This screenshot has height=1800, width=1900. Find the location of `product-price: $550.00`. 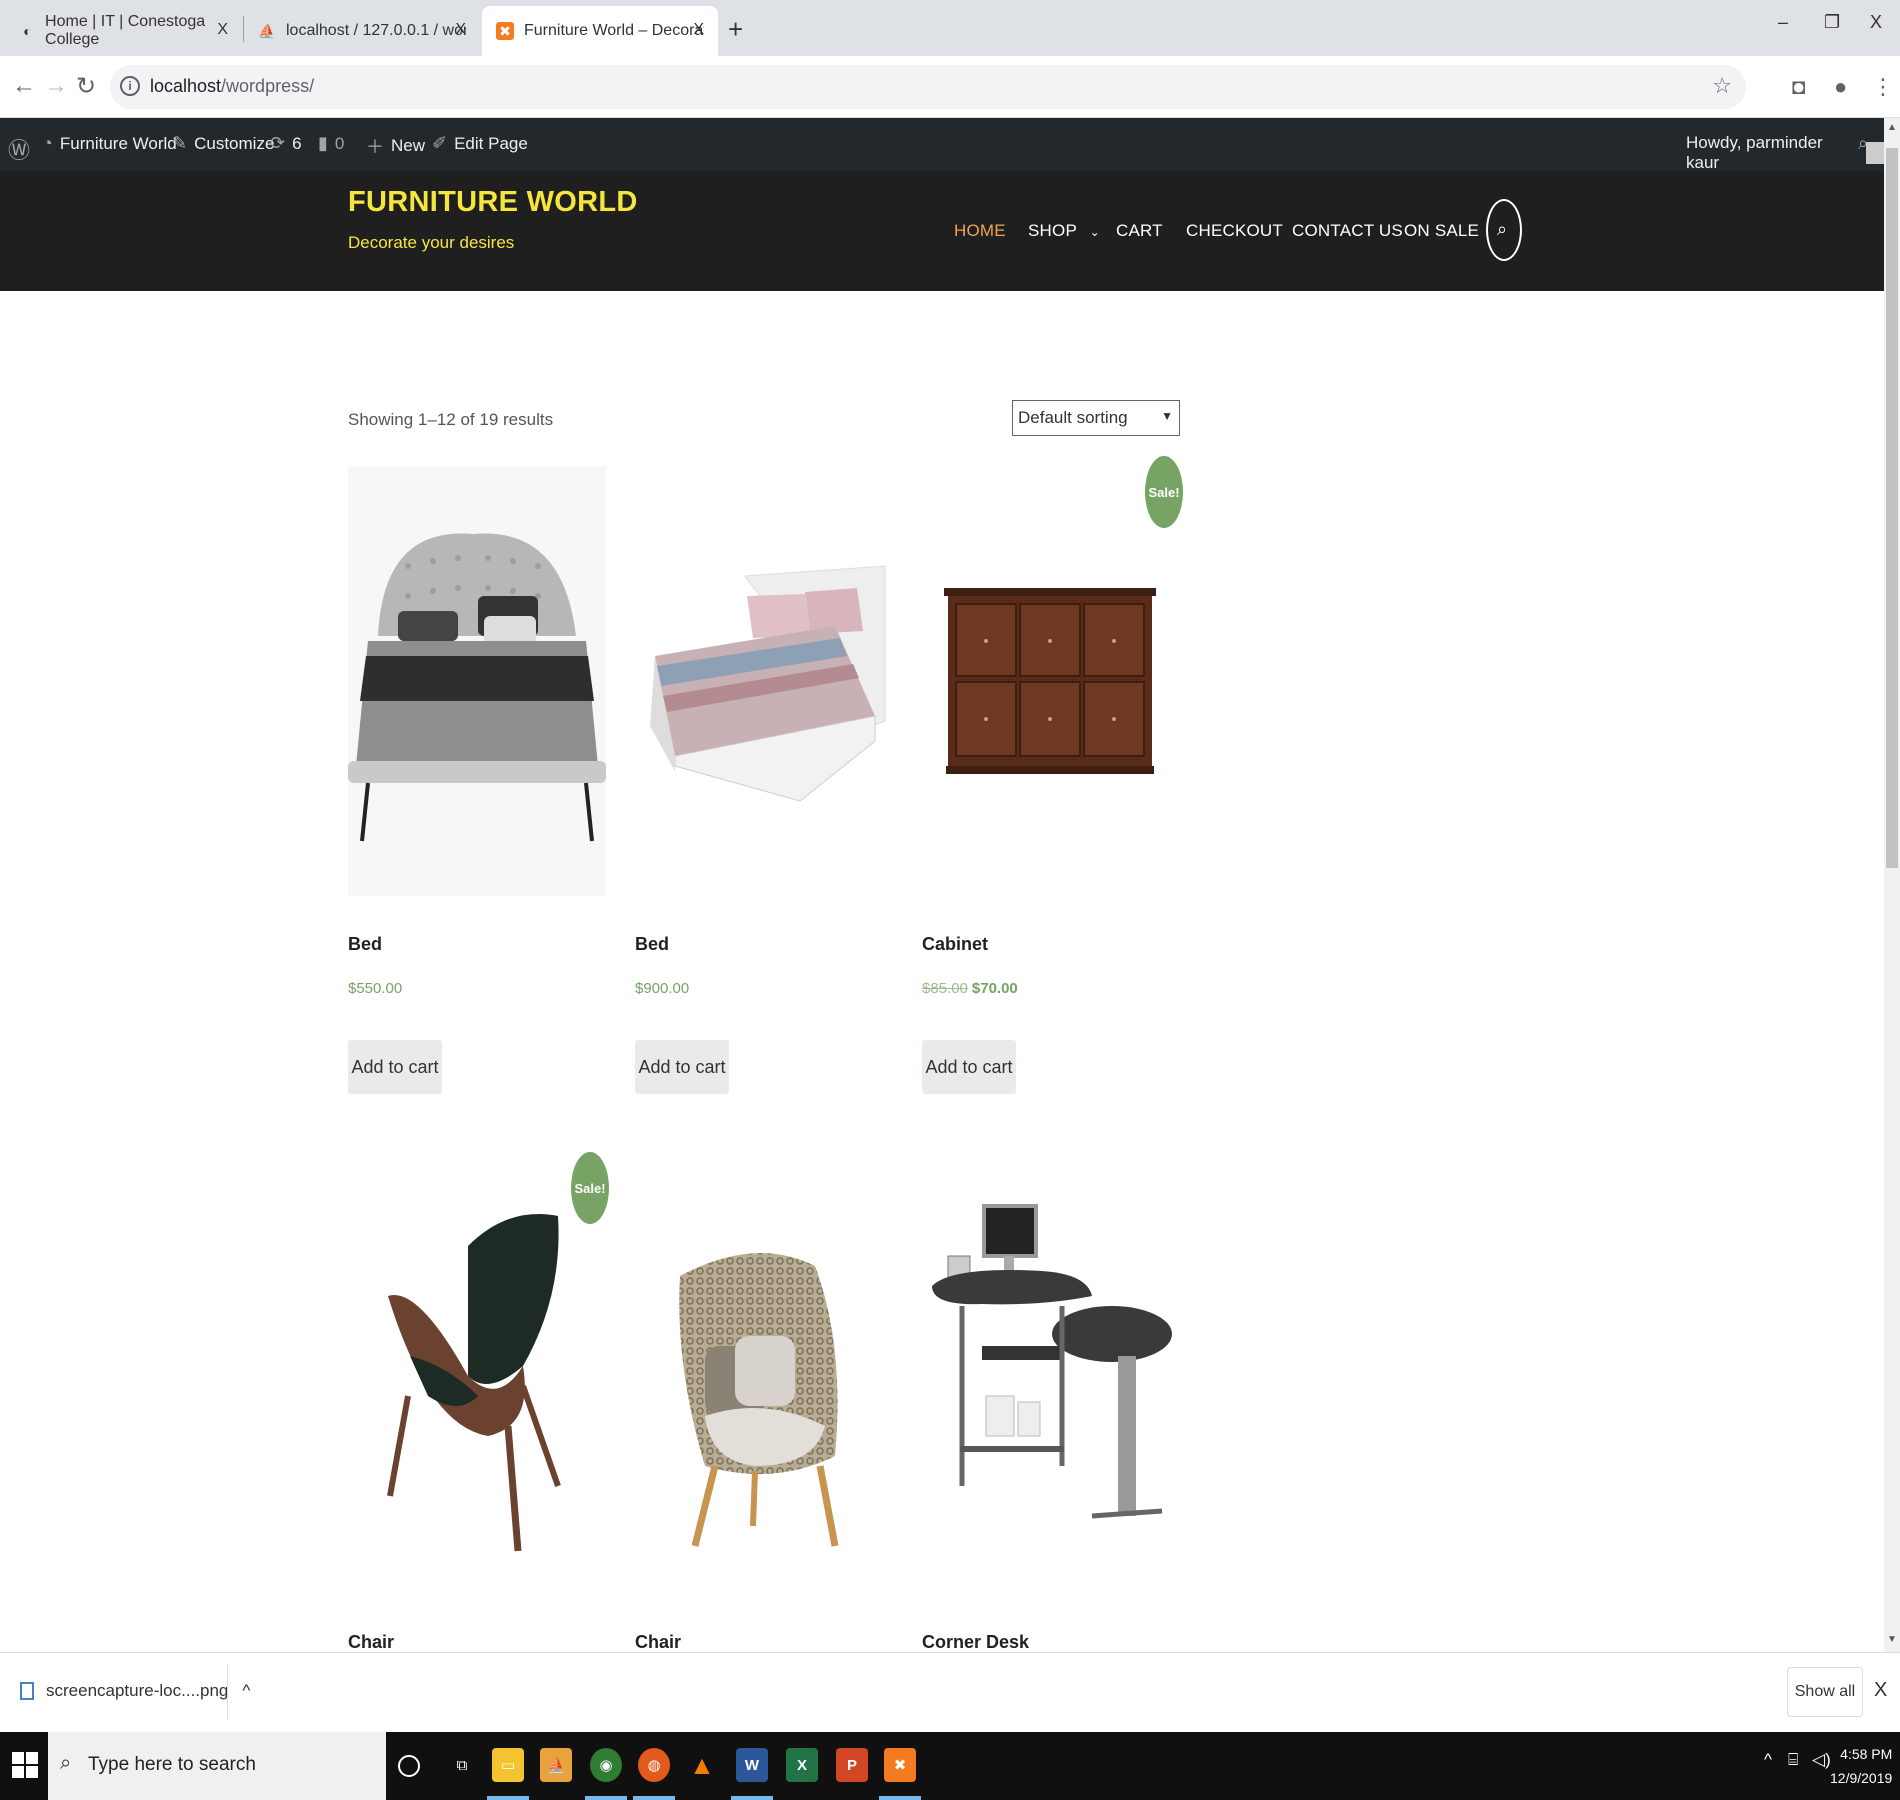

product-price: $550.00 is located at coordinates (375, 988).